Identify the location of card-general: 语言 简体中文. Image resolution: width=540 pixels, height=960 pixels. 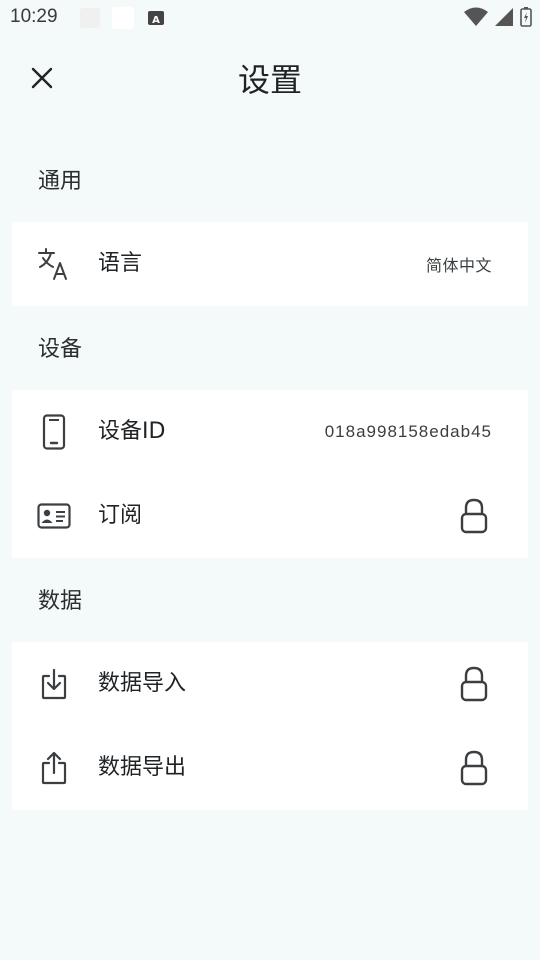
(270, 264).